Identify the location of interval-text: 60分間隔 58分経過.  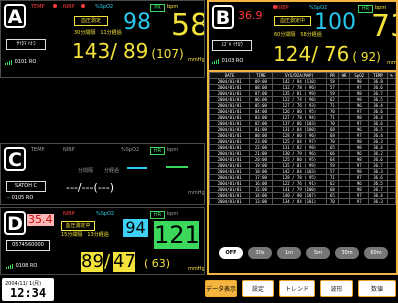
(298, 35).